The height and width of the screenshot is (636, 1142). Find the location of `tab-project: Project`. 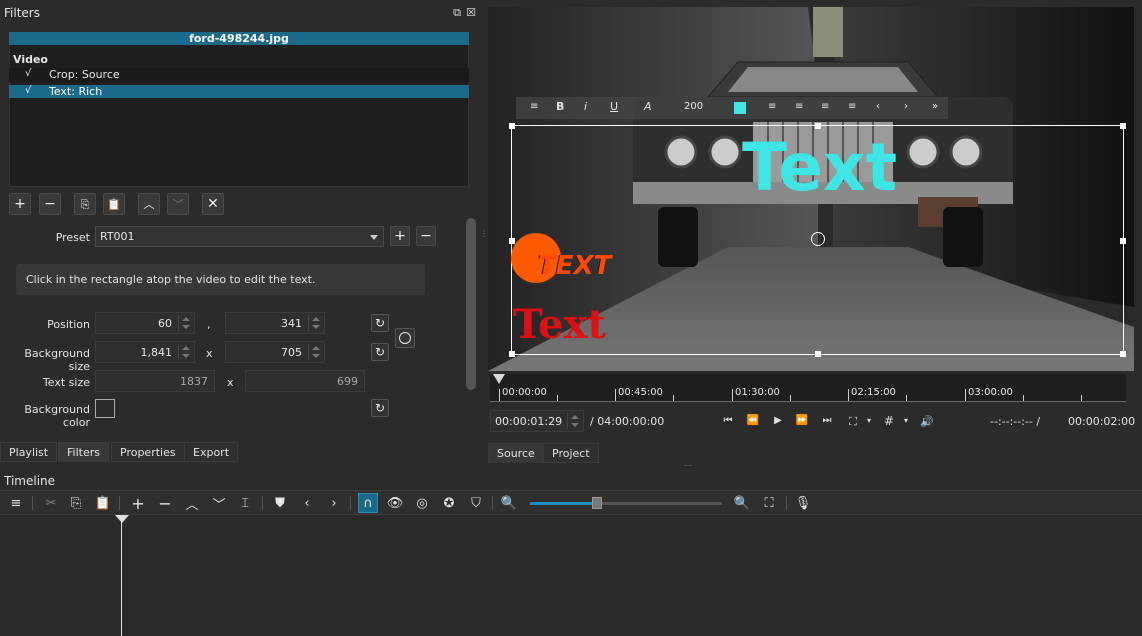

tab-project: Project is located at coordinates (571, 453).